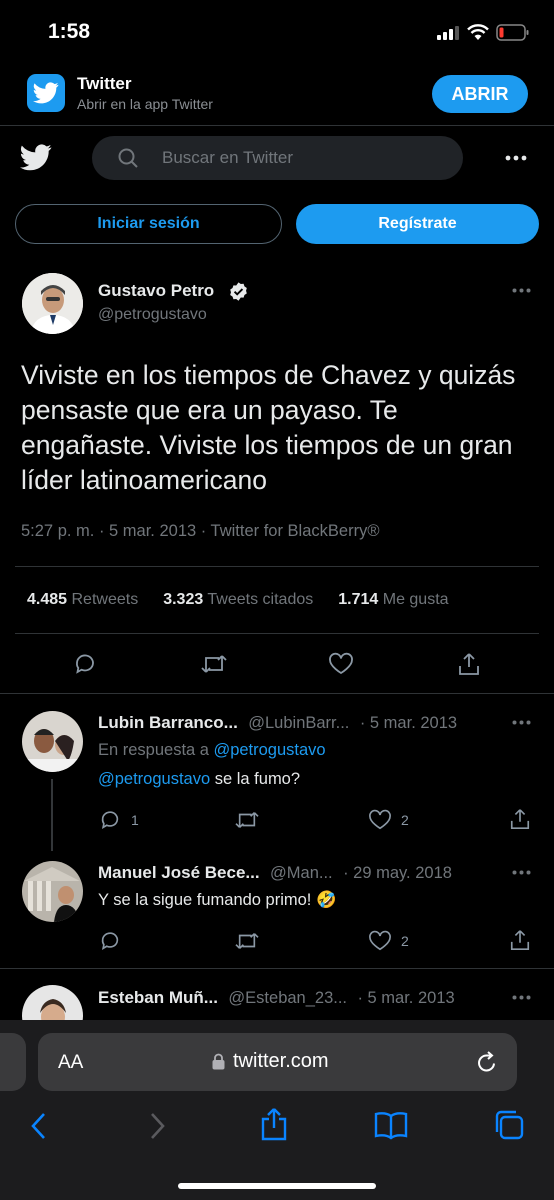 This screenshot has width=554, height=1200. What do you see at coordinates (397, 873) in the screenshot?
I see `reply-date: · 29 may. 2018` at bounding box center [397, 873].